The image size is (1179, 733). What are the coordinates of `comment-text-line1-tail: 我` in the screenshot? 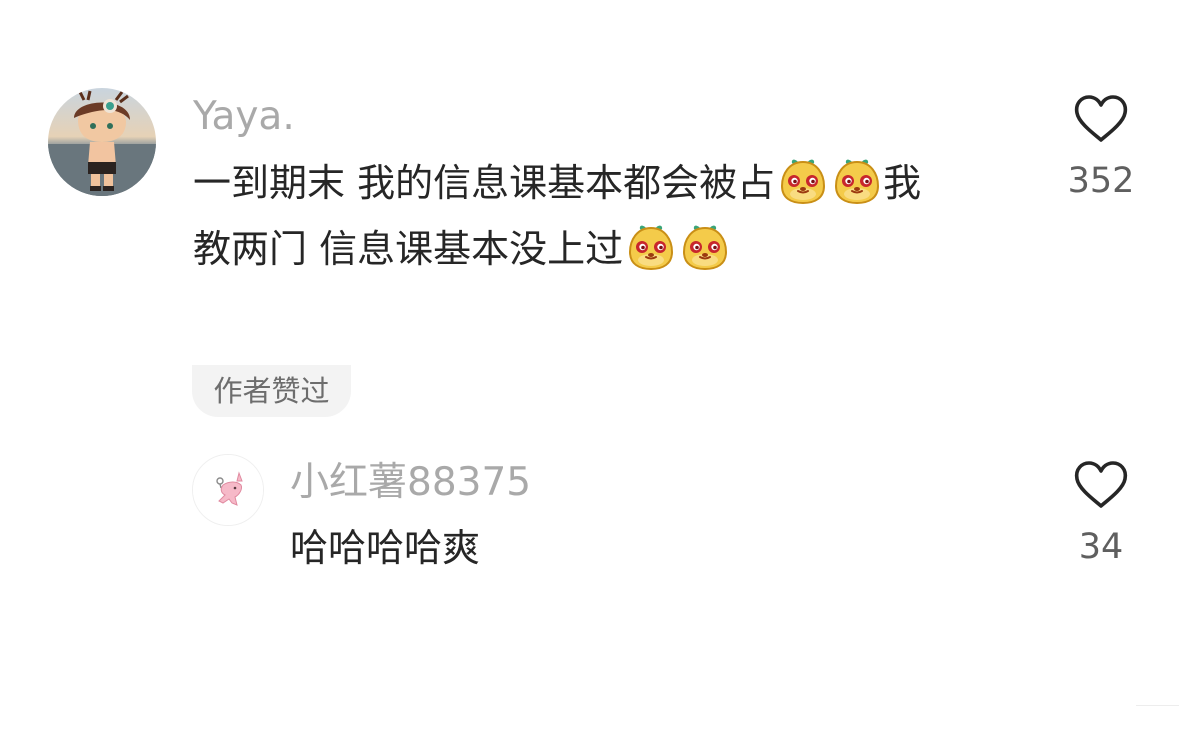 It's located at (902, 183).